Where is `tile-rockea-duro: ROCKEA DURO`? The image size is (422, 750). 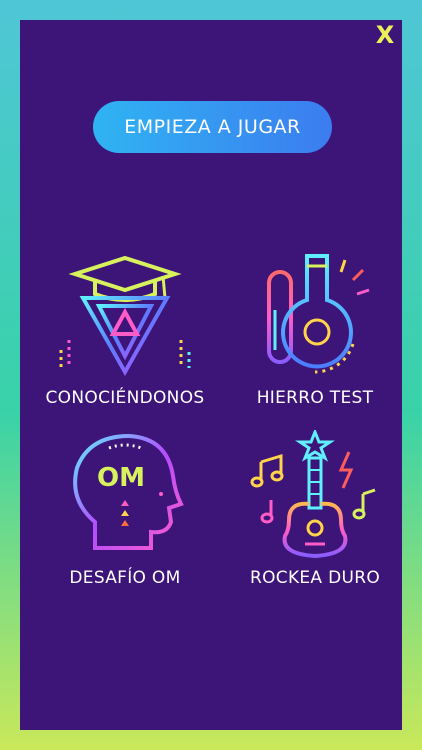 tile-rockea-duro: ROCKEA DURO is located at coordinates (315, 515).